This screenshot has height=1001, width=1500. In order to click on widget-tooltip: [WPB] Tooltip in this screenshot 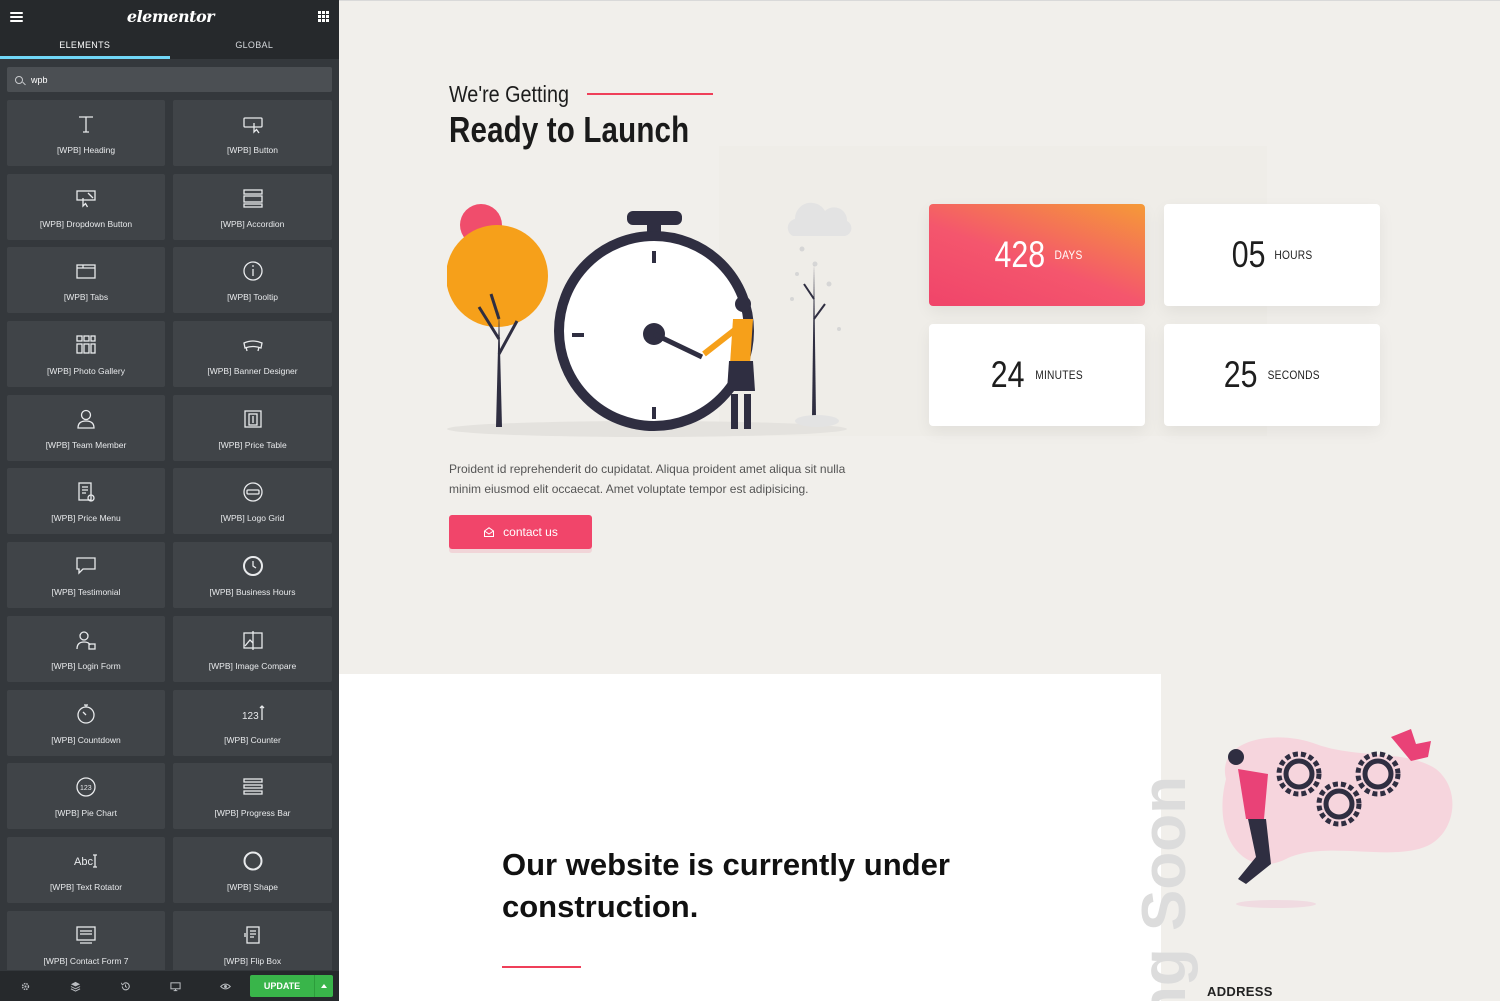, I will do `click(252, 280)`.